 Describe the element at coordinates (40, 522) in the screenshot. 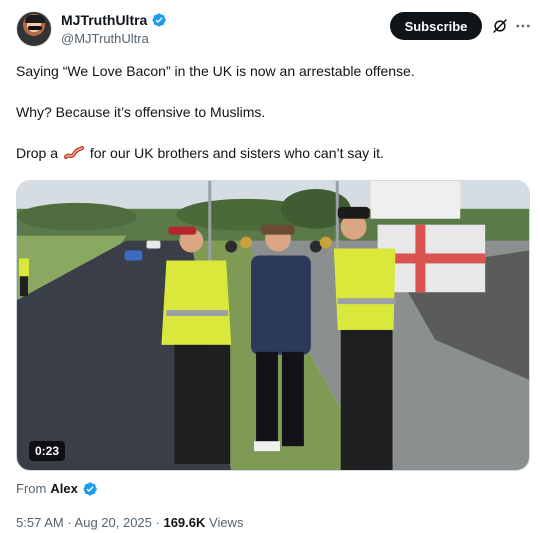

I see `post-time: 5:57 AM` at that location.